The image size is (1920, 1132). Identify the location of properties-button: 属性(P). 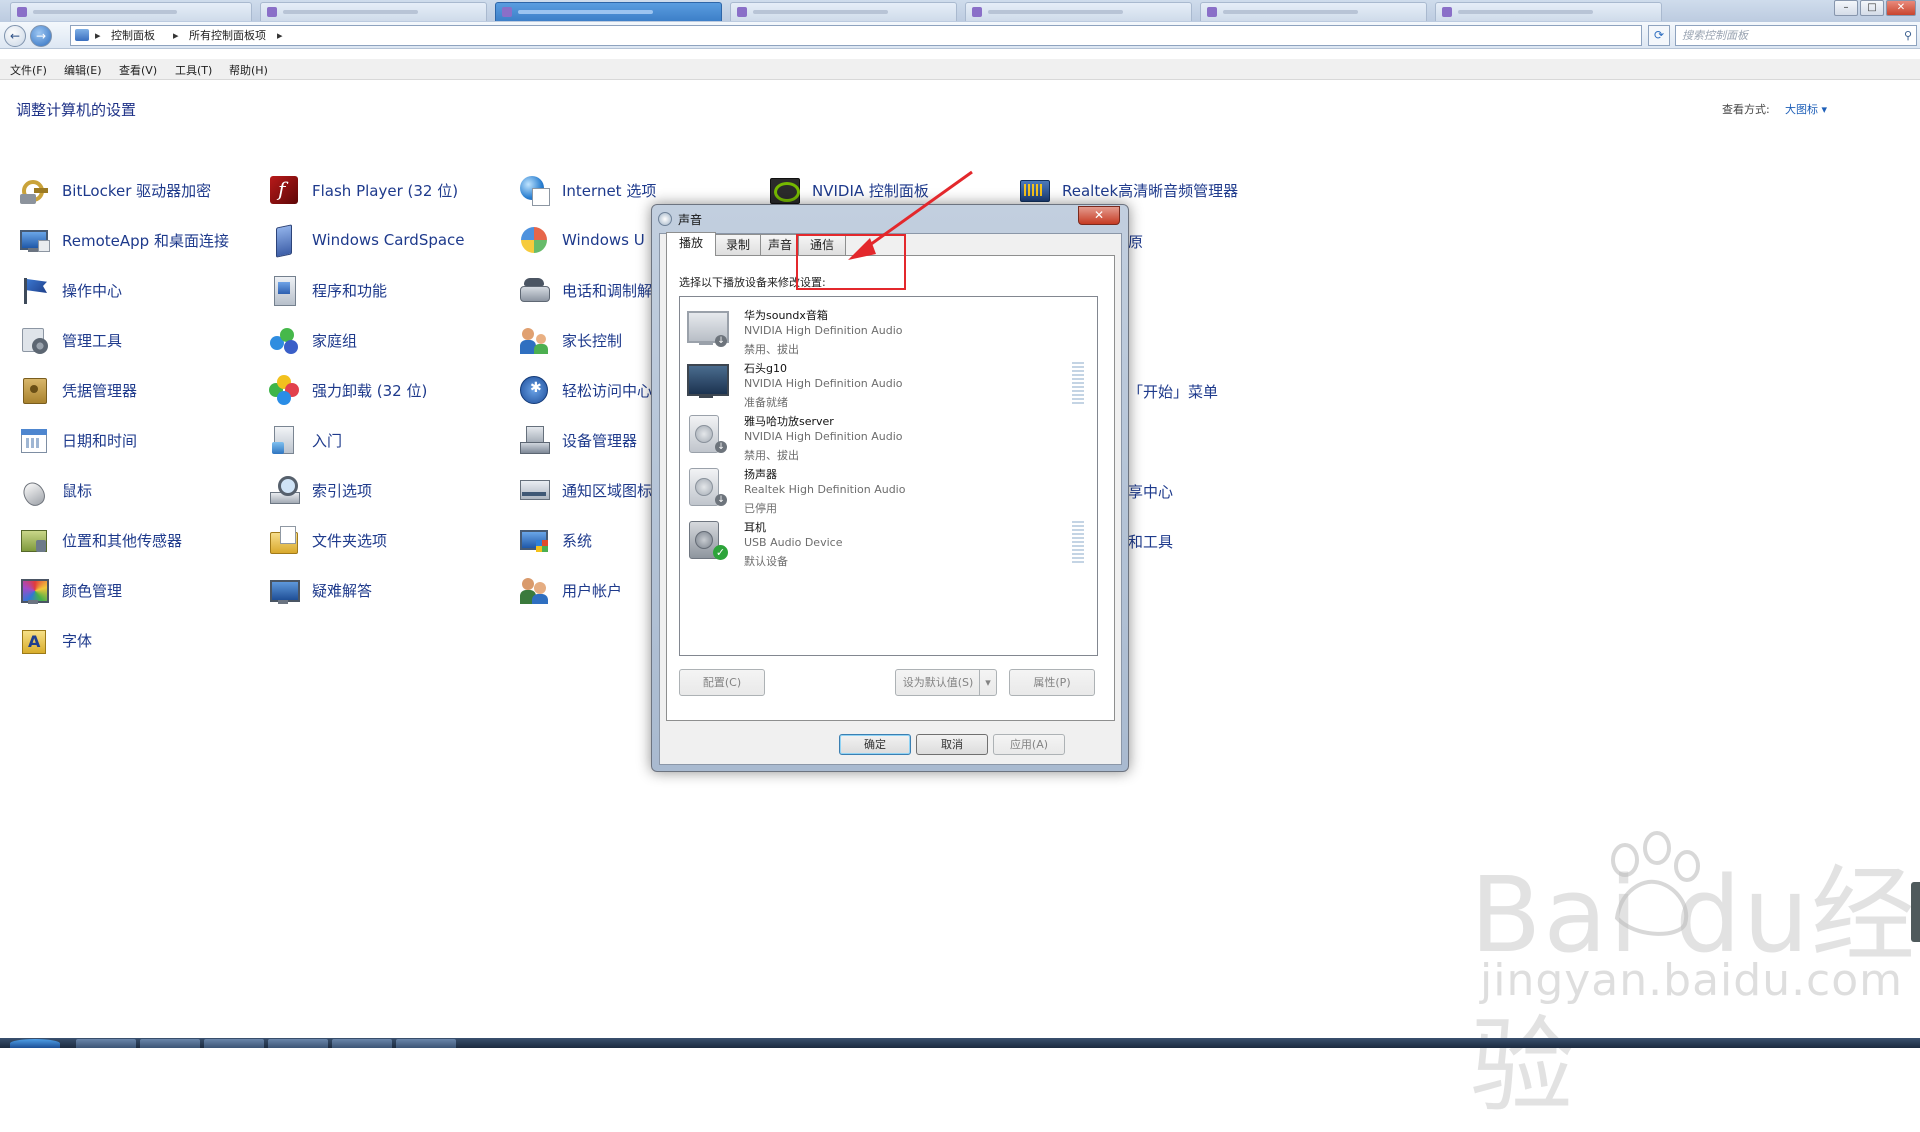
(1052, 682).